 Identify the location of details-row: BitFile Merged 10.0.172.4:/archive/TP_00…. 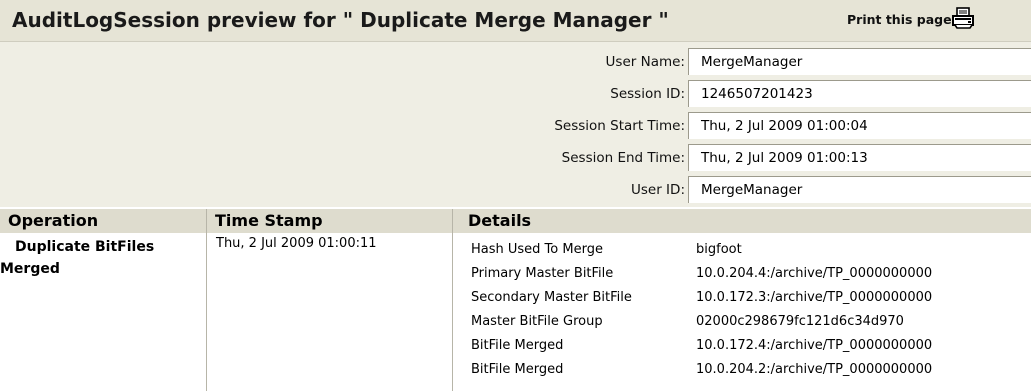
(749, 345).